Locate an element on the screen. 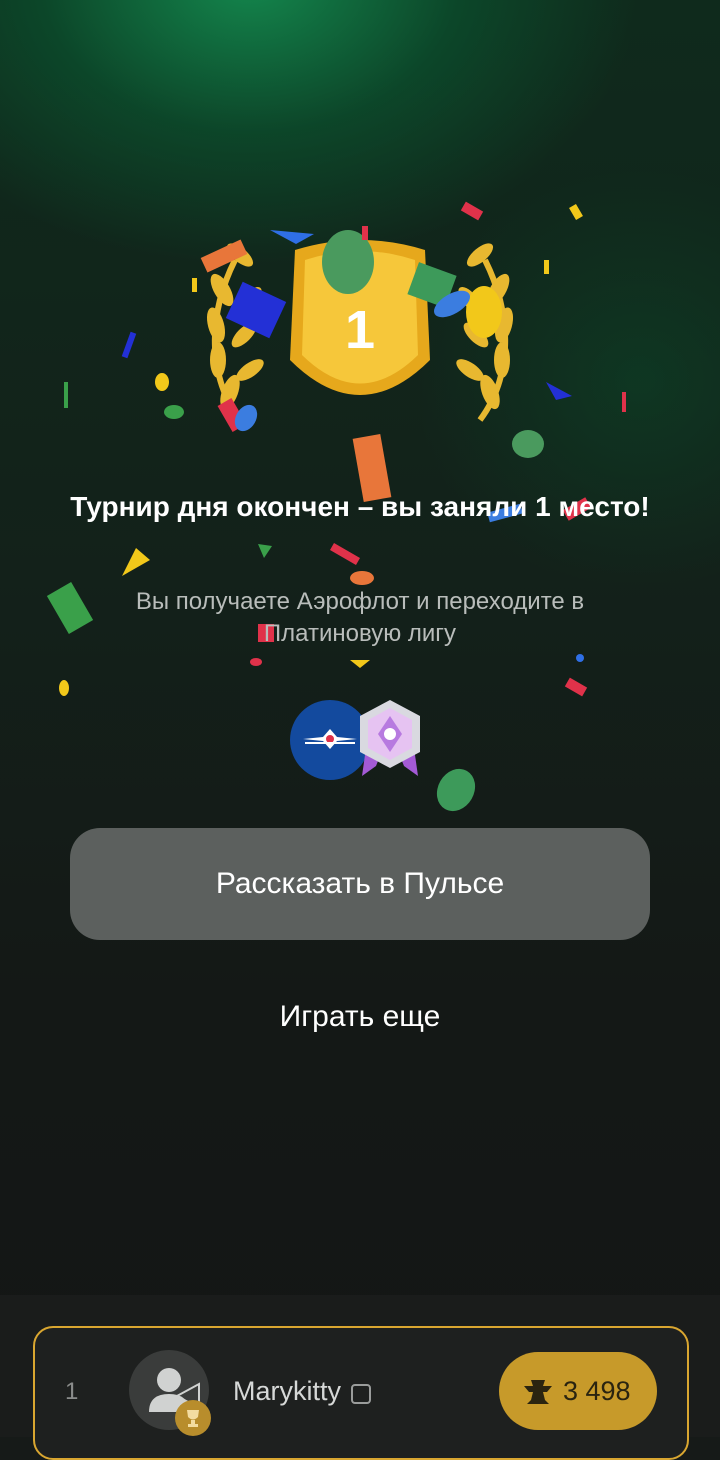 Image resolution: width=720 pixels, height=1460 pixels. avatar is located at coordinates (170, 1393).